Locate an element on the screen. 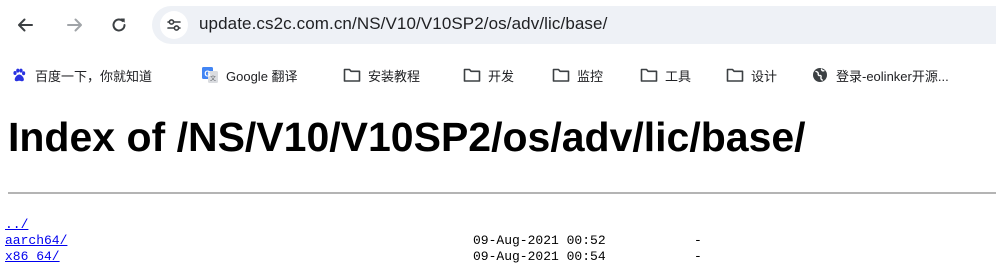  bookmark-label: 工具 is located at coordinates (678, 76).